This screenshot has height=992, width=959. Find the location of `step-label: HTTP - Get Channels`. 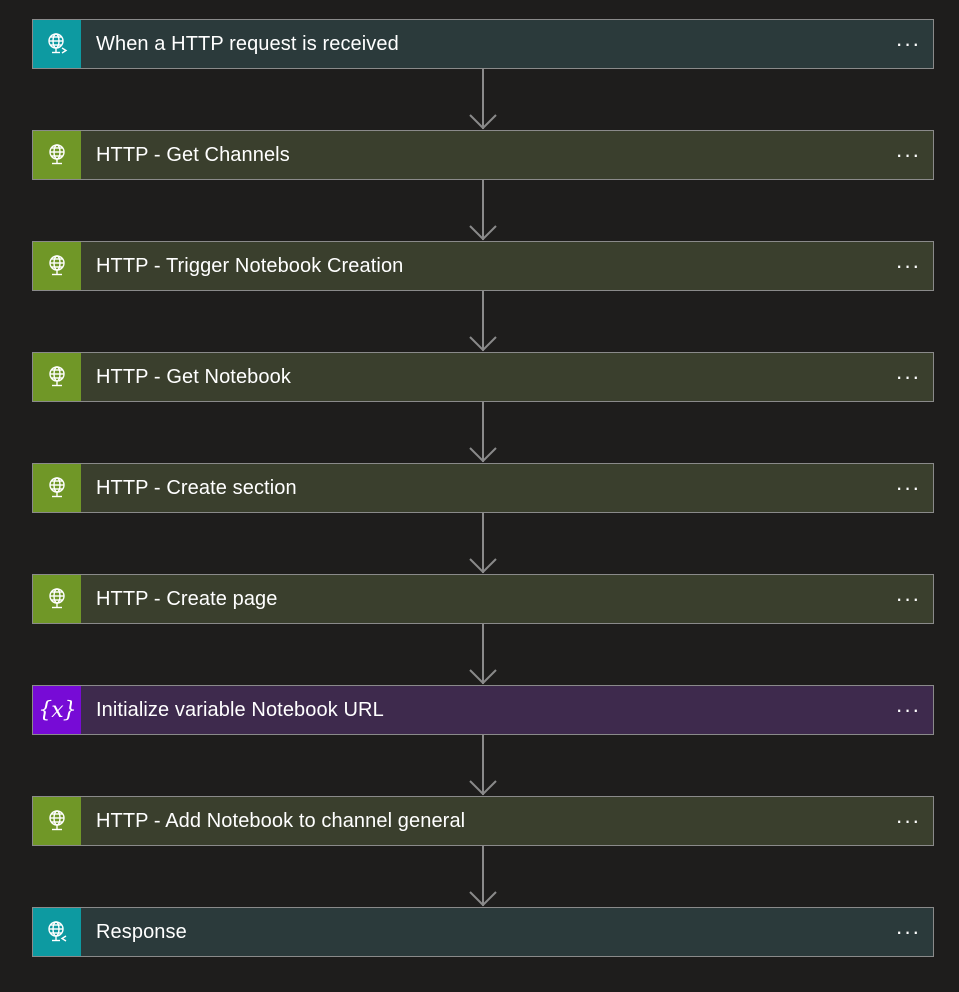

step-label: HTTP - Get Channels is located at coordinates (193, 154).